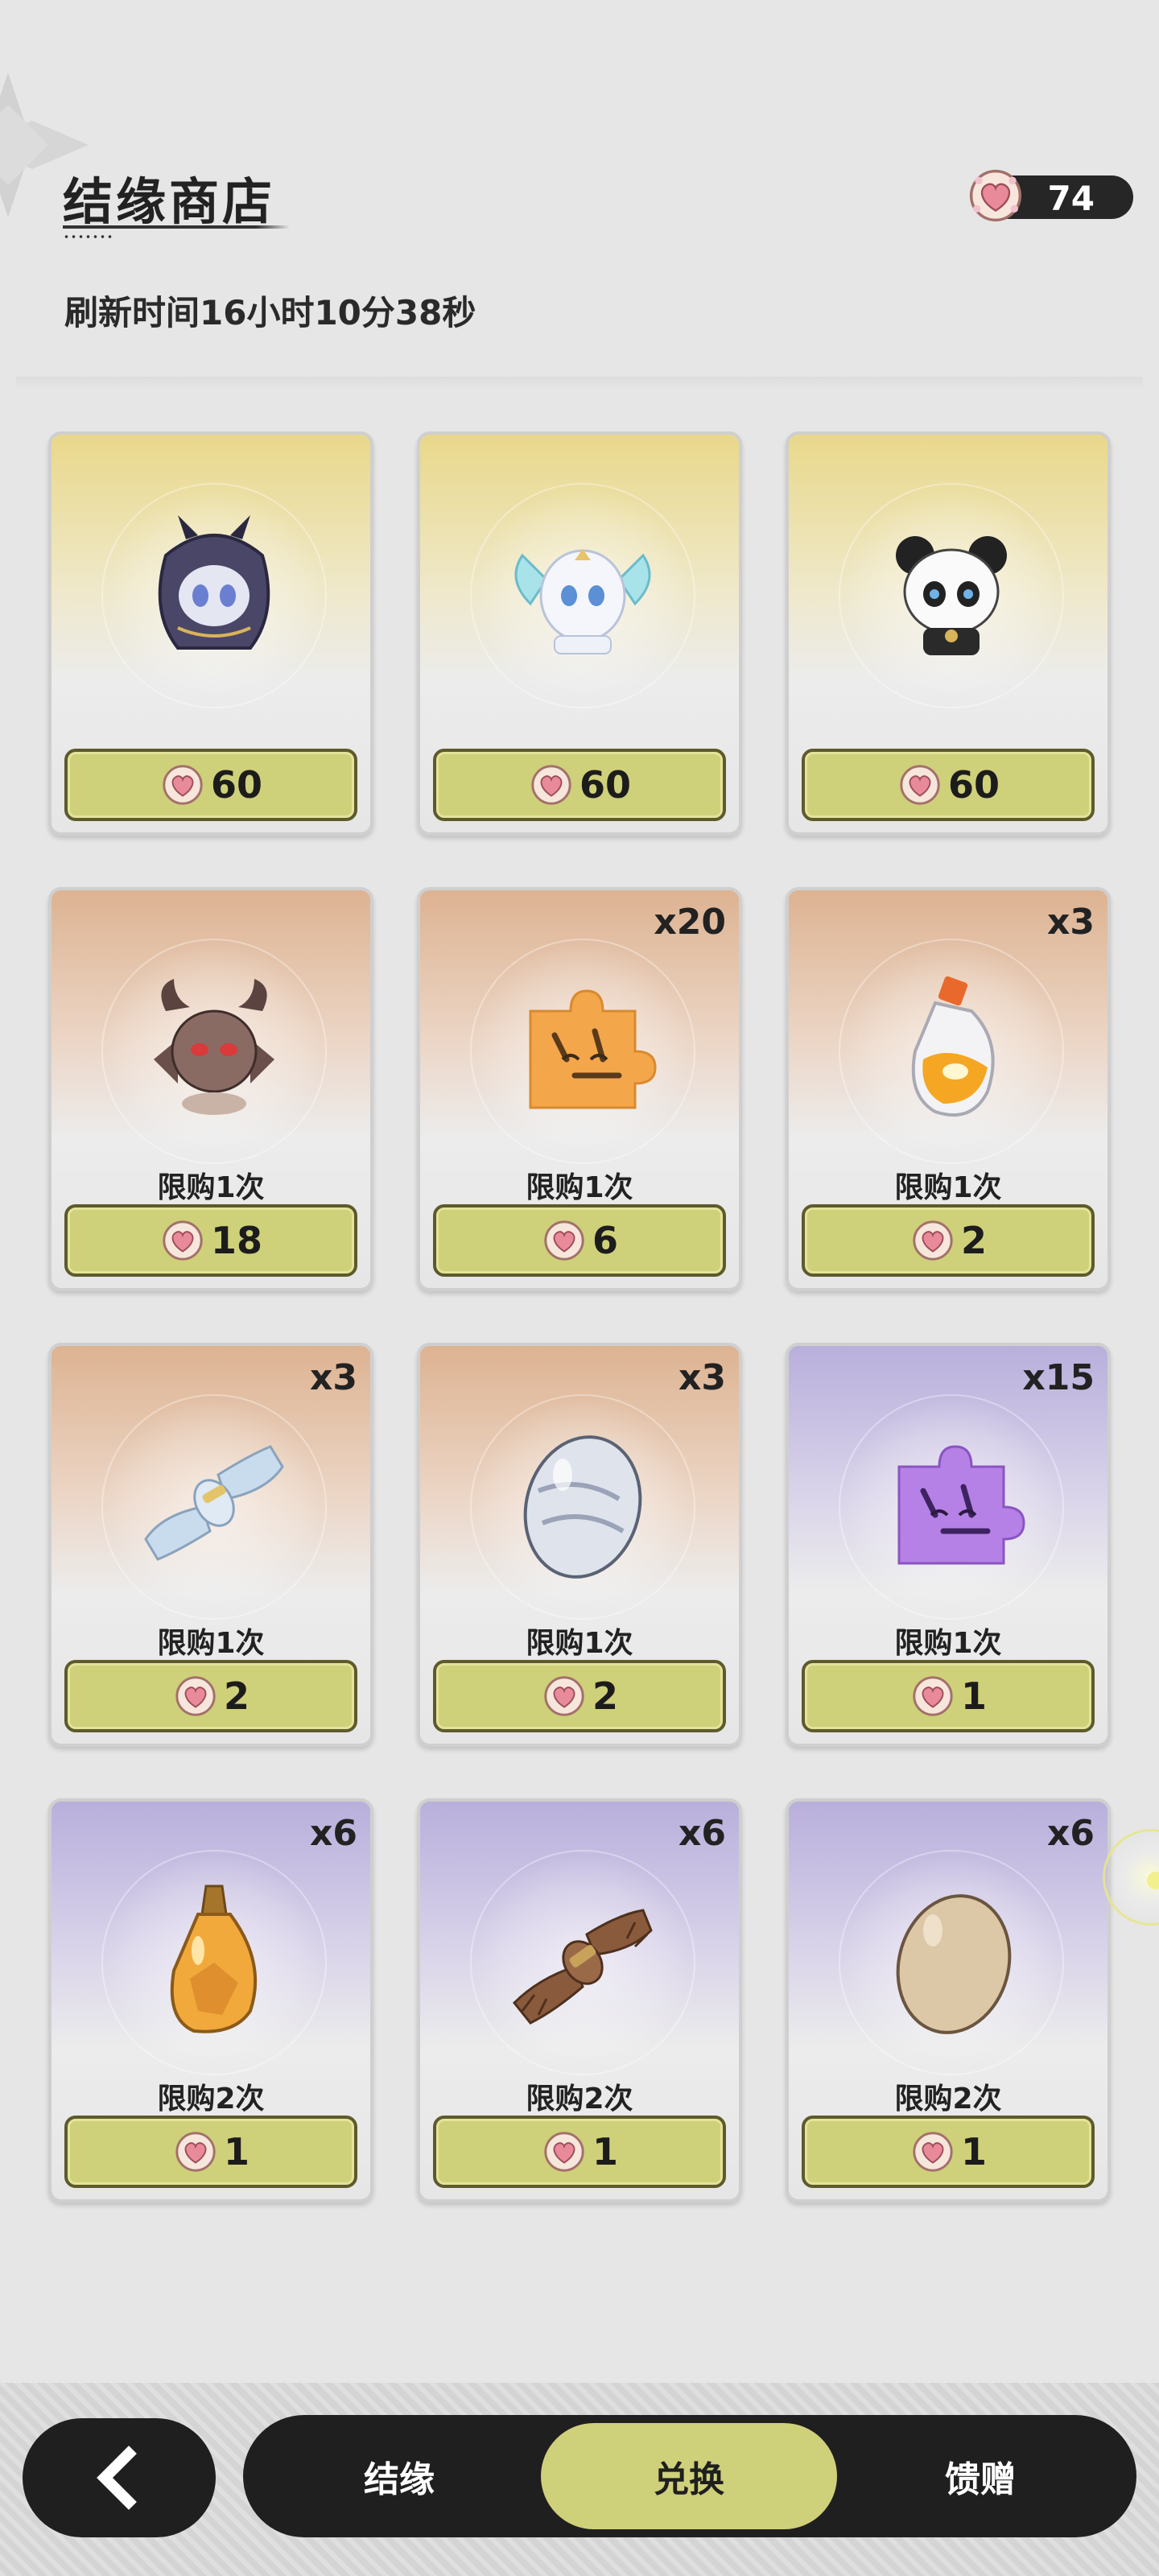 The height and width of the screenshot is (2576, 1159). What do you see at coordinates (593, 1049) in the screenshot?
I see `tiger-puzzle-piece-icon` at bounding box center [593, 1049].